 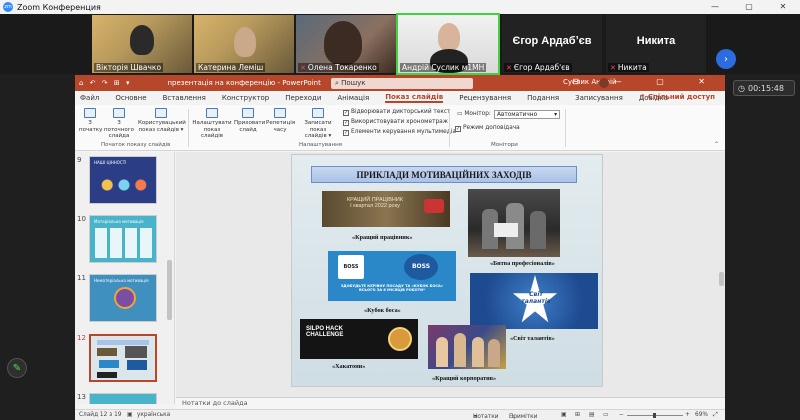 I want to click on zoom-titlebar: zm Zoom Конференция — ▢ ✕, so click(x=400, y=7).